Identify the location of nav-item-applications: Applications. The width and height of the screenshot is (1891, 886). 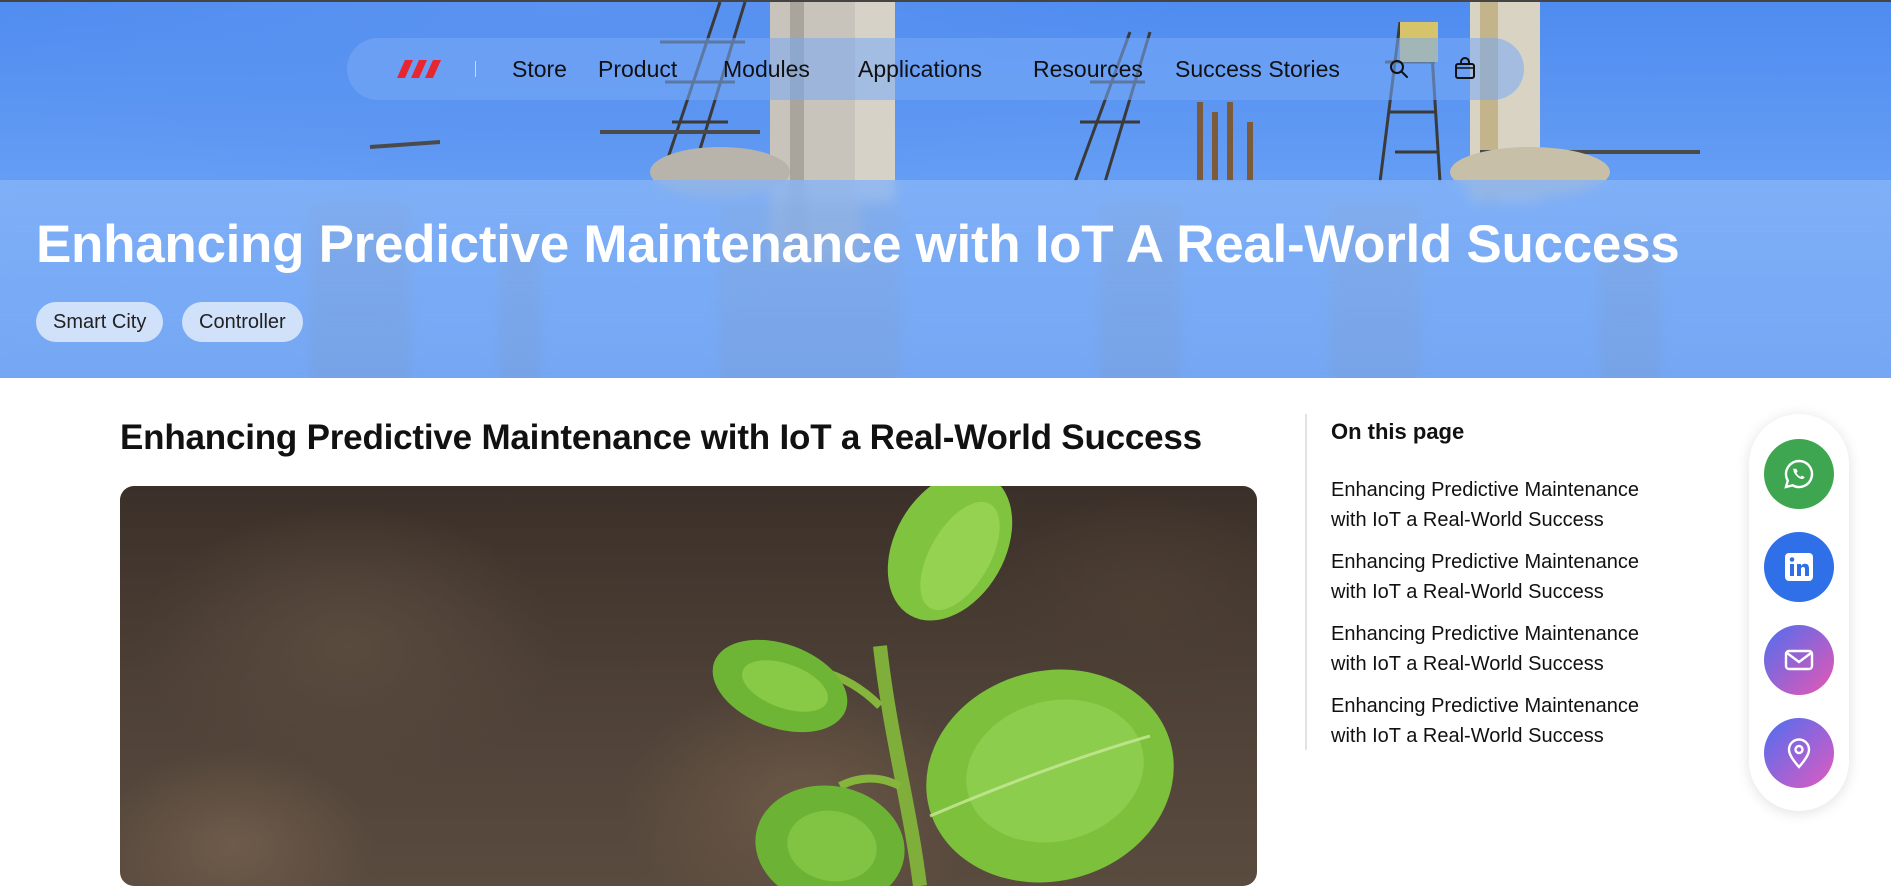
(920, 69).